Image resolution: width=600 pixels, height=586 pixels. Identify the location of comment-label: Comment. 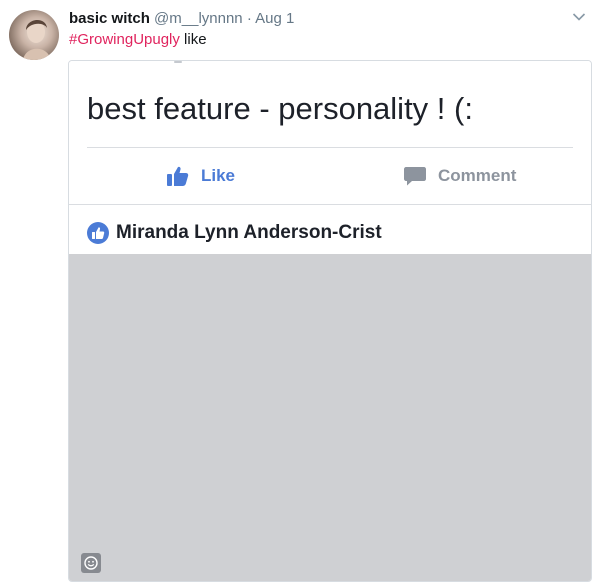
(477, 175).